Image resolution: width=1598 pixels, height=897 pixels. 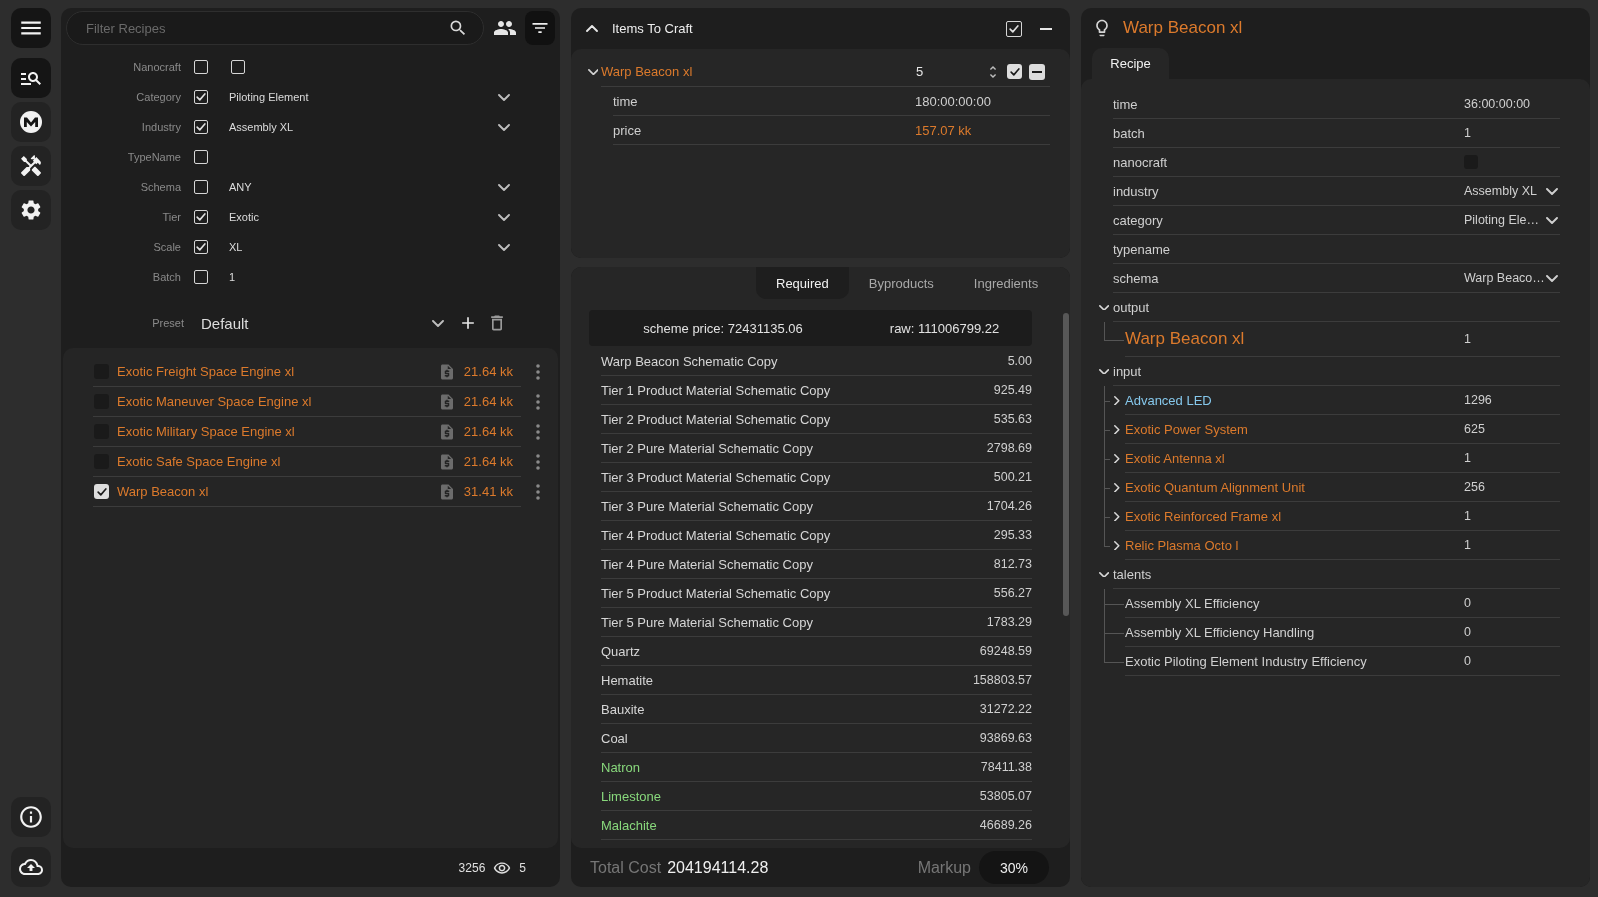 I want to click on tab: Byproducts, so click(x=901, y=283).